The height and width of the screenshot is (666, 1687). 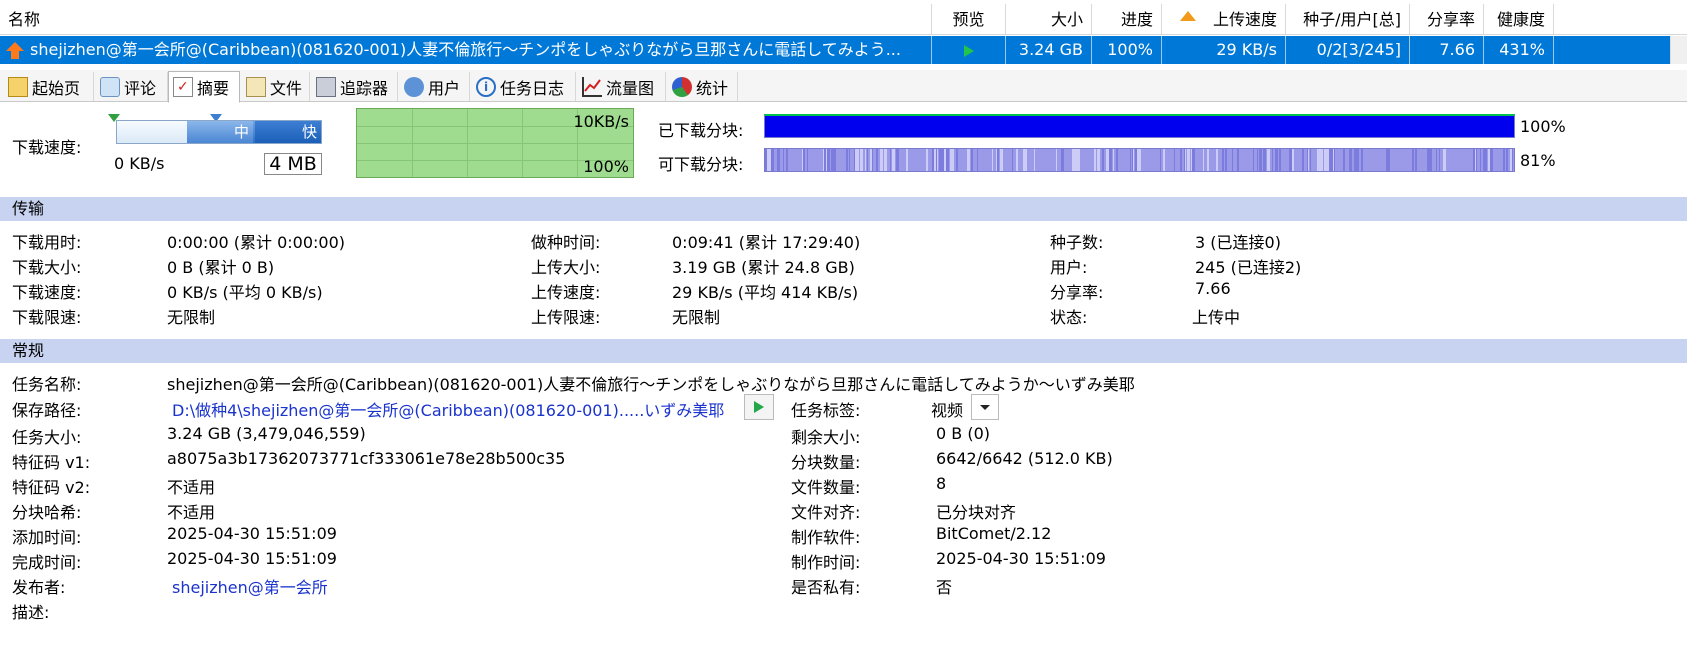 What do you see at coordinates (495, 143) in the screenshot?
I see `graph-grid-line` at bounding box center [495, 143].